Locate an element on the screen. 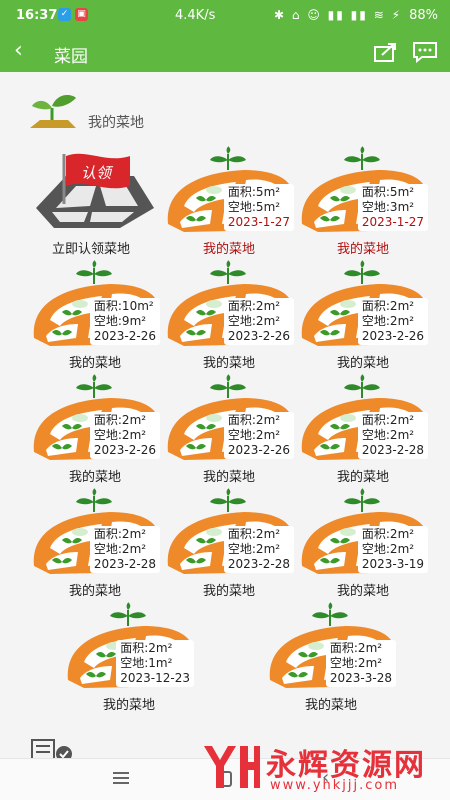 This screenshot has height=800, width=450. plot-card: 面积:2m² 空地:2m² 2023-3-19 我的菜地 is located at coordinates (363, 543).